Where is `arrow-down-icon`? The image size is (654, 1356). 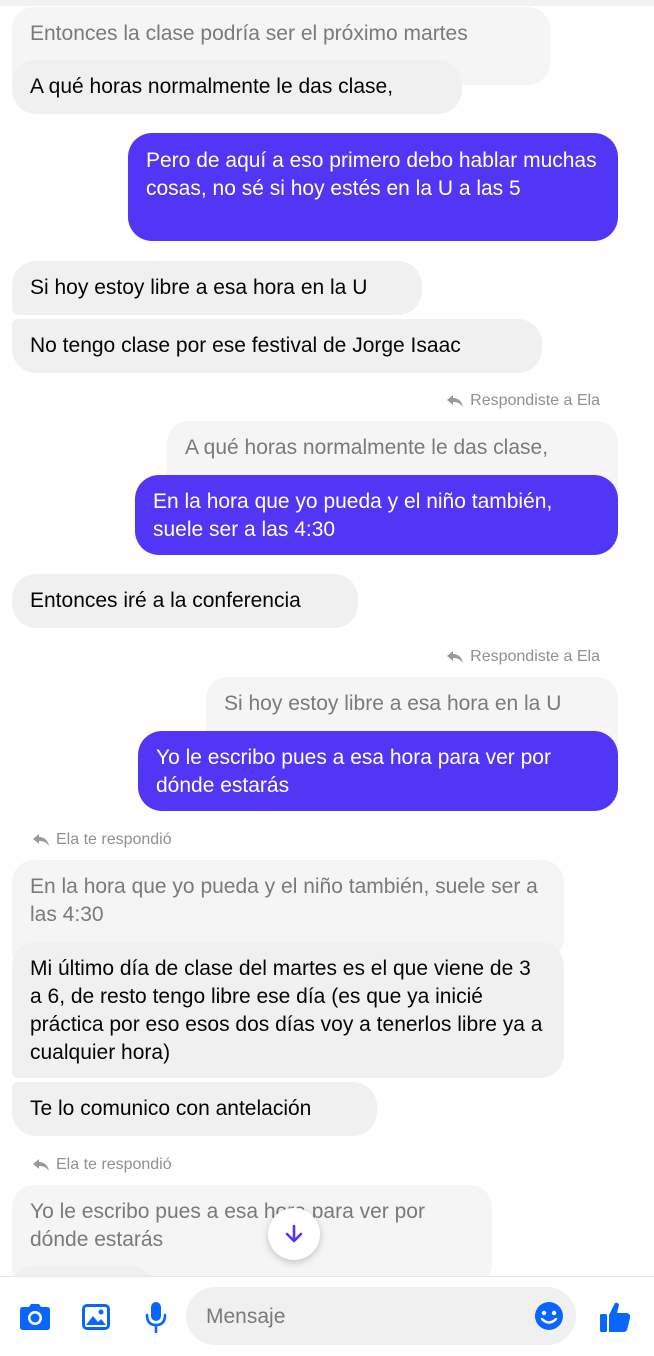
arrow-down-icon is located at coordinates (294, 1233).